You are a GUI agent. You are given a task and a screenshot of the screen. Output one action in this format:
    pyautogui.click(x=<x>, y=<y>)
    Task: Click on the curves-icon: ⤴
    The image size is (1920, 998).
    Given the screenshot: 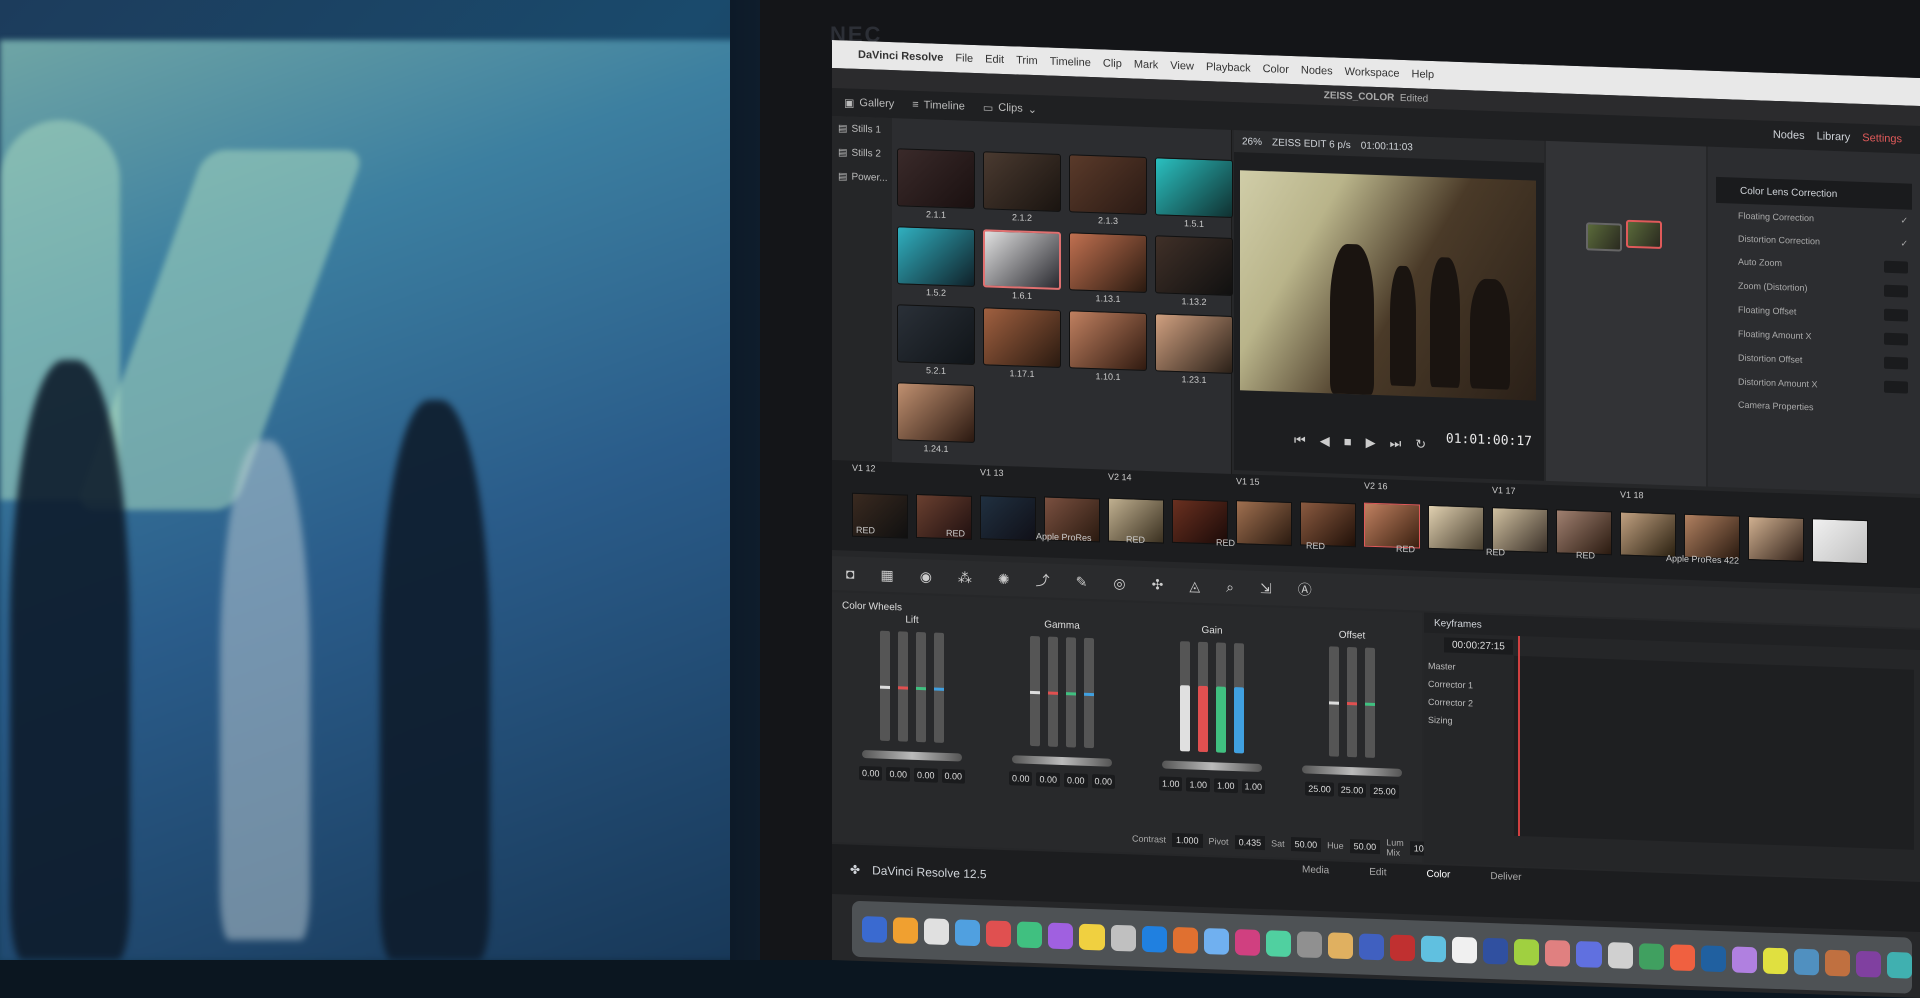 What is the action you would take?
    pyautogui.click(x=1043, y=580)
    